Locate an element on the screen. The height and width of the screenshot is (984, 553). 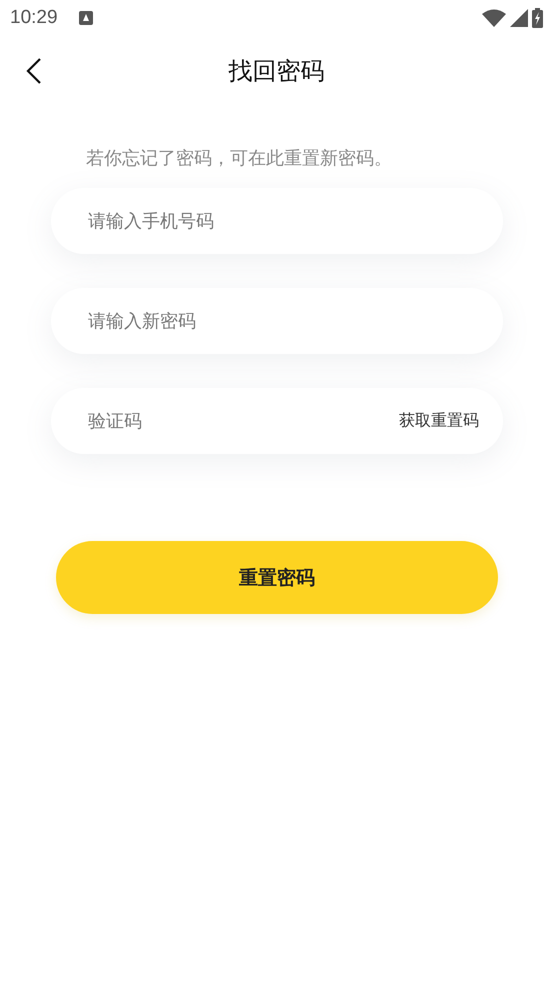
input-field: 请输入手机号码 is located at coordinates (277, 221).